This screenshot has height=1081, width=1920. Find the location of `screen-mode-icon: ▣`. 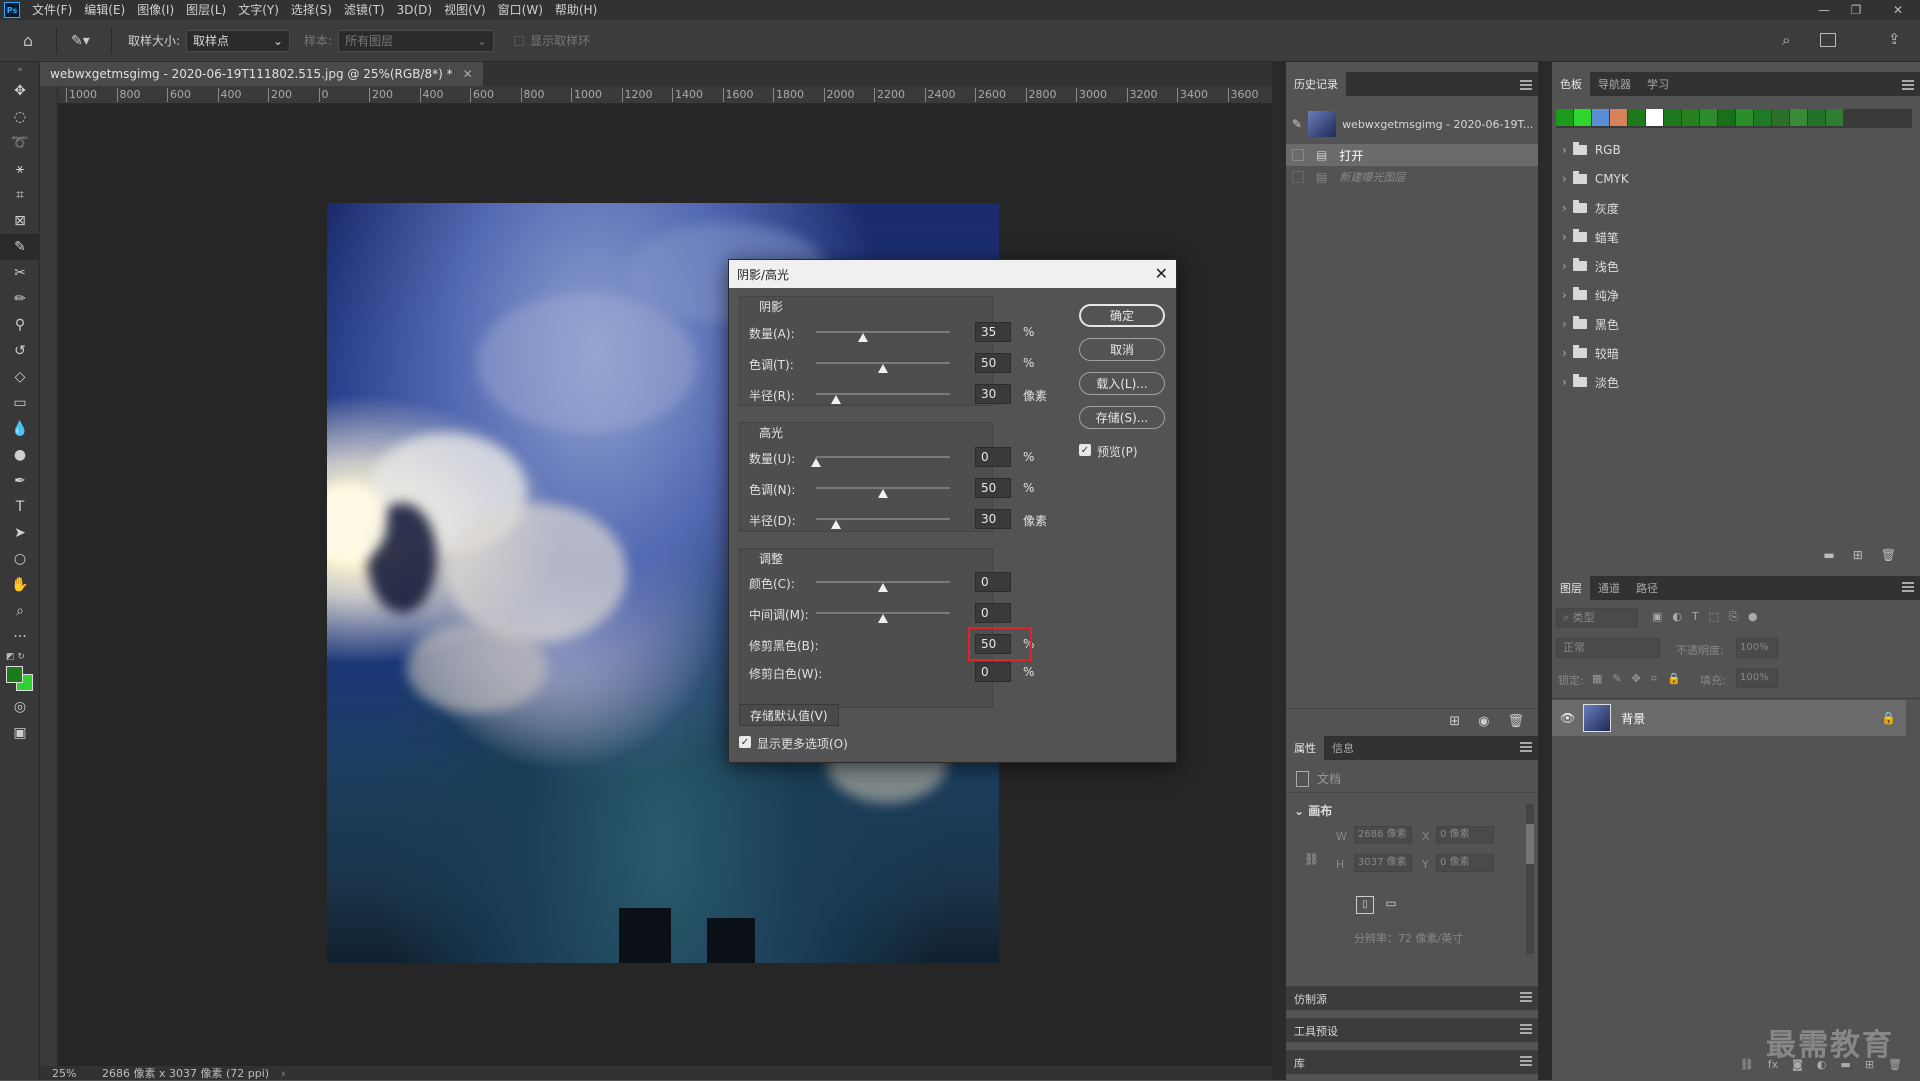

screen-mode-icon: ▣ is located at coordinates (20, 733).